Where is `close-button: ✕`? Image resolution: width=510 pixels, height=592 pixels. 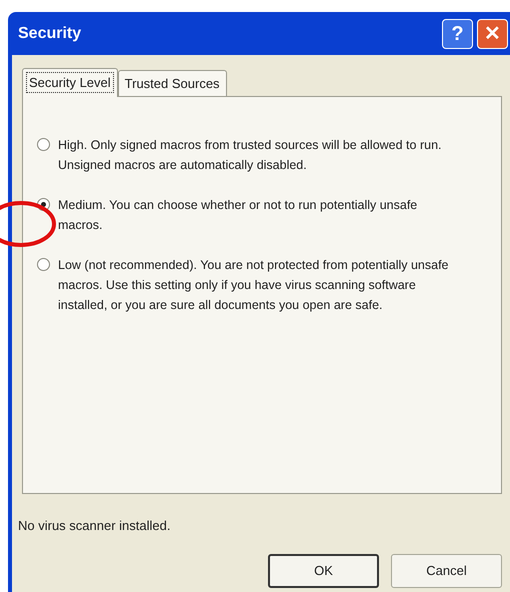 close-button: ✕ is located at coordinates (492, 33).